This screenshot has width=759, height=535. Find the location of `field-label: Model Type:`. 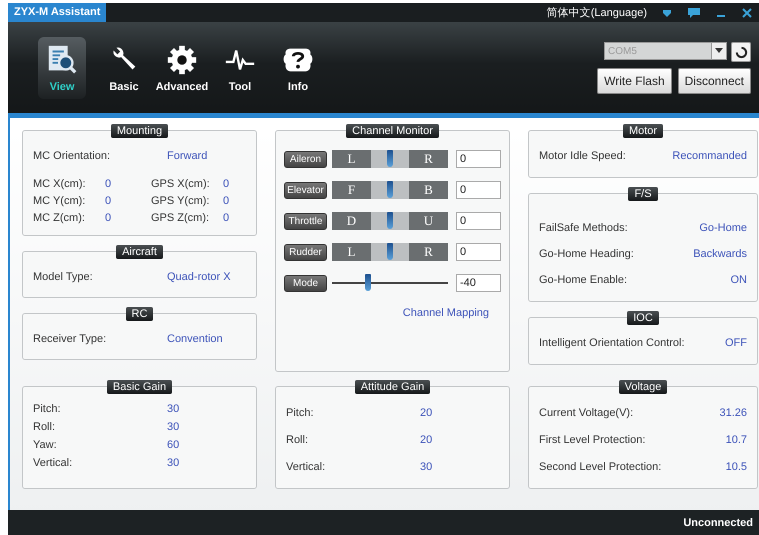

field-label: Model Type: is located at coordinates (63, 277).